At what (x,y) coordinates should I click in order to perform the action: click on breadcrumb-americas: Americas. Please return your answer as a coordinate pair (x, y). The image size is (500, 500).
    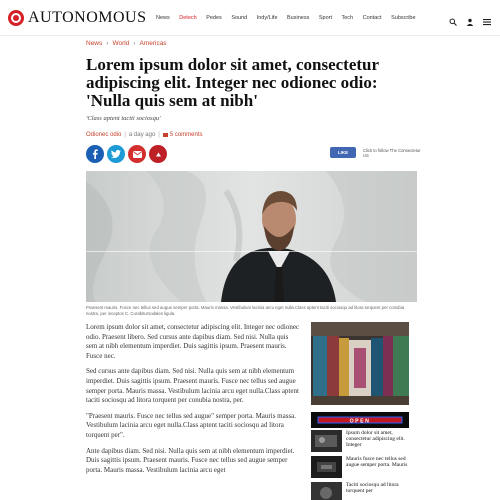
    Looking at the image, I should click on (152, 43).